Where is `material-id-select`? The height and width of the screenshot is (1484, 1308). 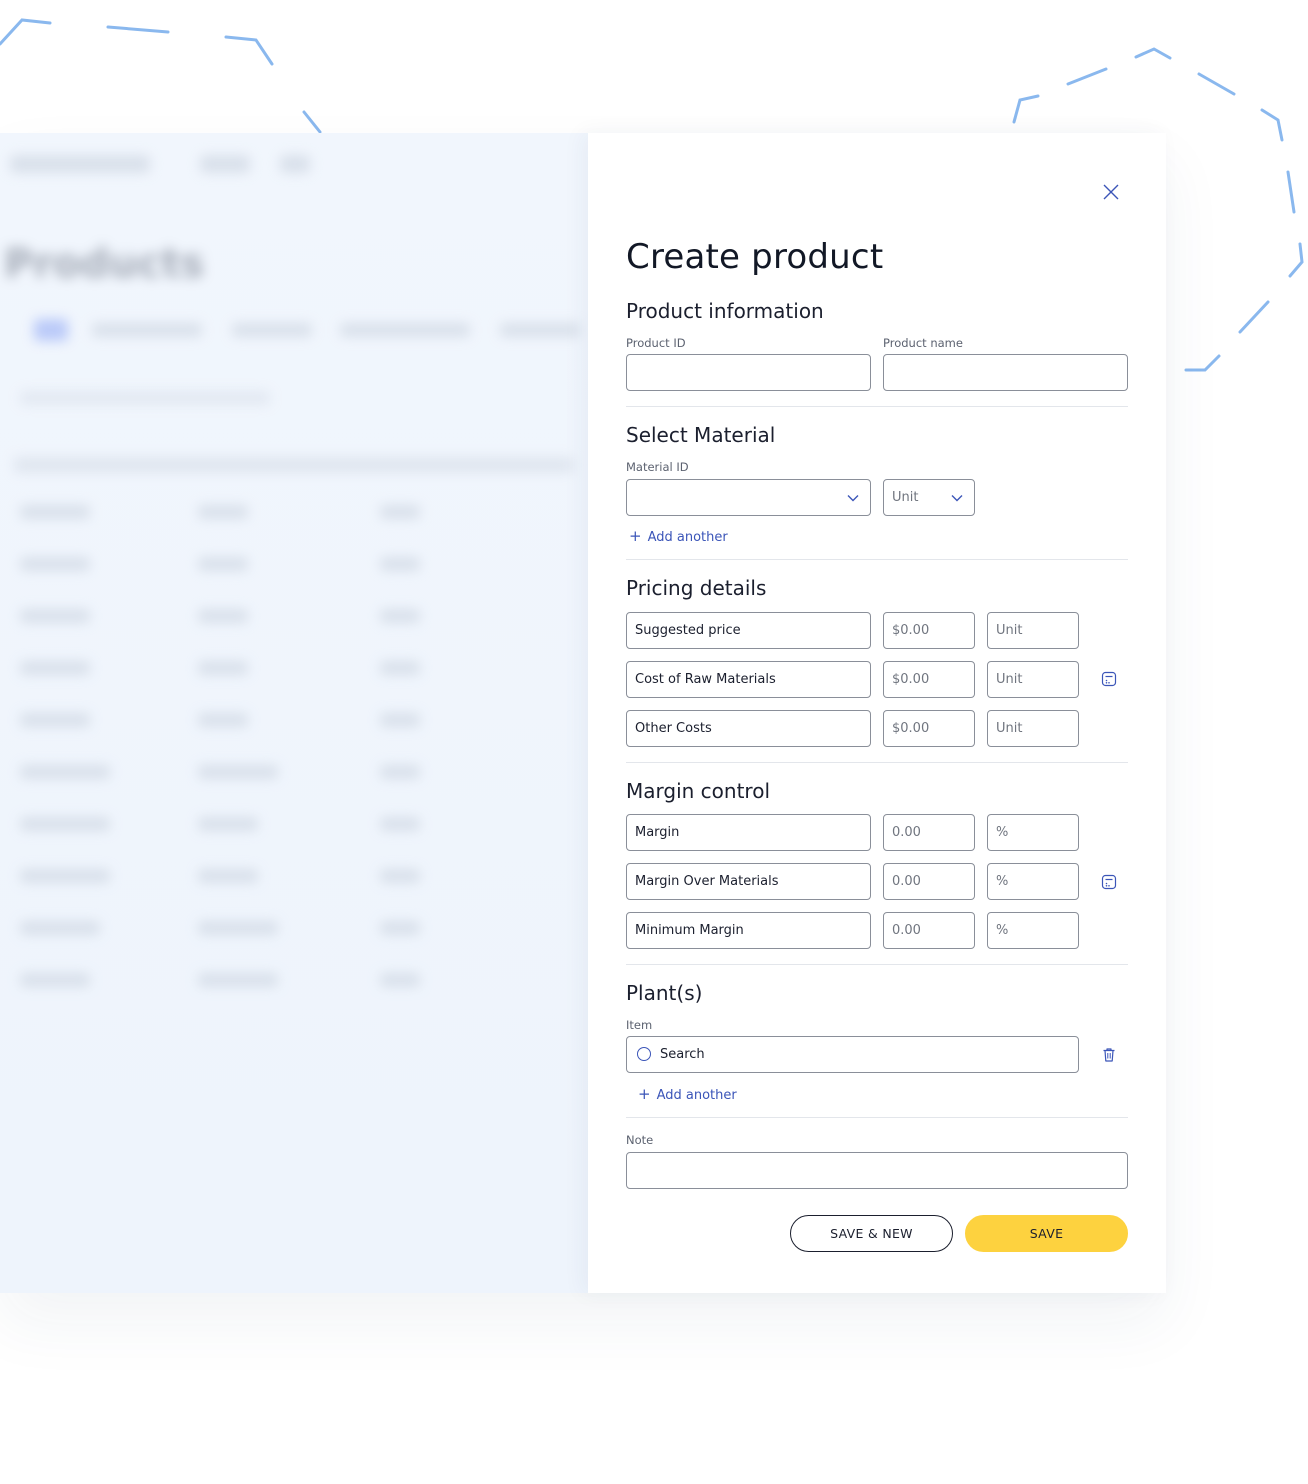
material-id-select is located at coordinates (748, 497).